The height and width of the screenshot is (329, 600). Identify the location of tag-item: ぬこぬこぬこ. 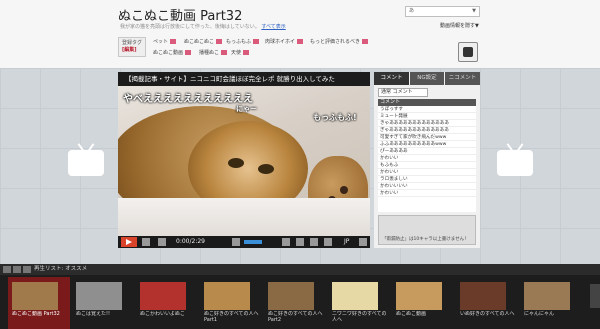
(203, 41).